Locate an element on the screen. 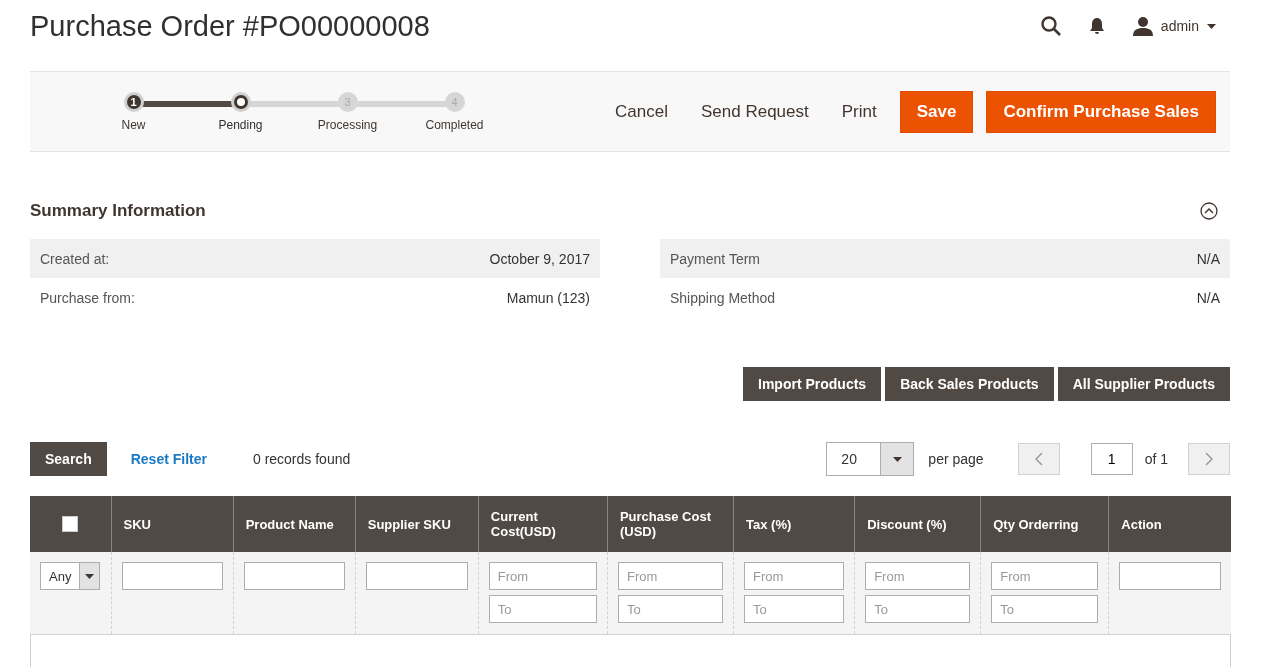 This screenshot has width=1267, height=667. page-title: Purchase Order #PO00000008 is located at coordinates (230, 26).